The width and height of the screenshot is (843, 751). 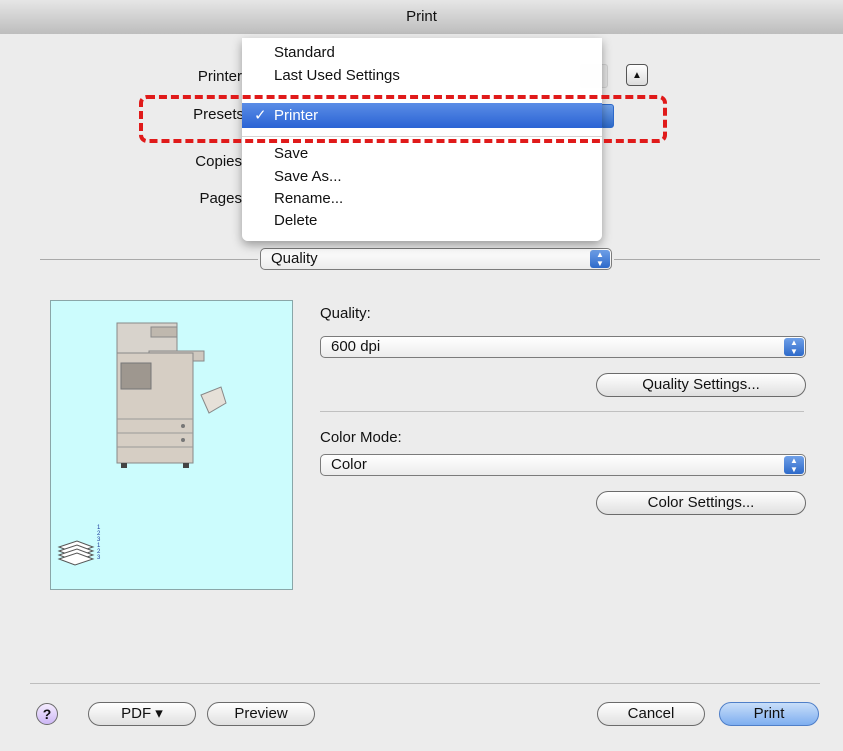 What do you see at coordinates (219, 76) in the screenshot?
I see `printer-label: Printer` at bounding box center [219, 76].